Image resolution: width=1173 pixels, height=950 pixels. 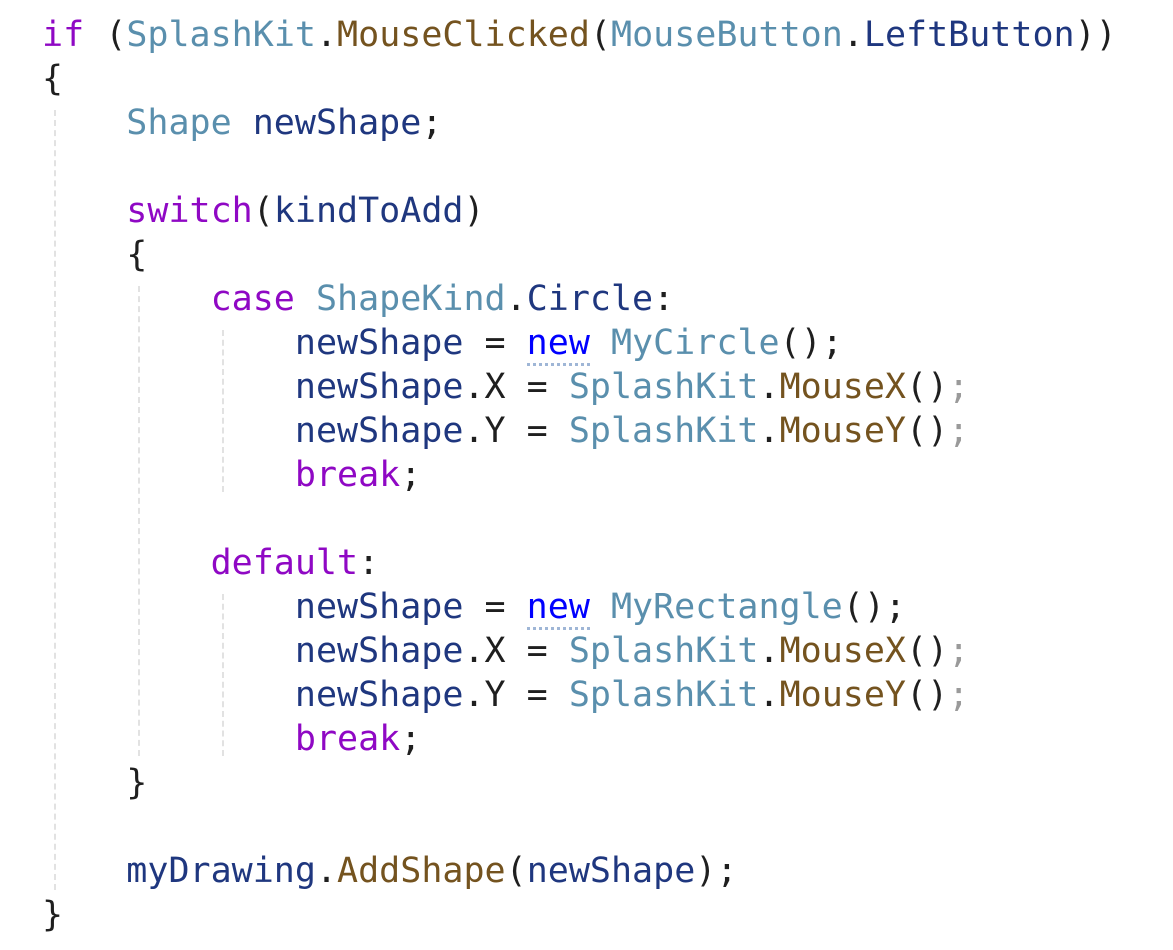 I want to click on code-token: MouseY, so click(x=842, y=695).